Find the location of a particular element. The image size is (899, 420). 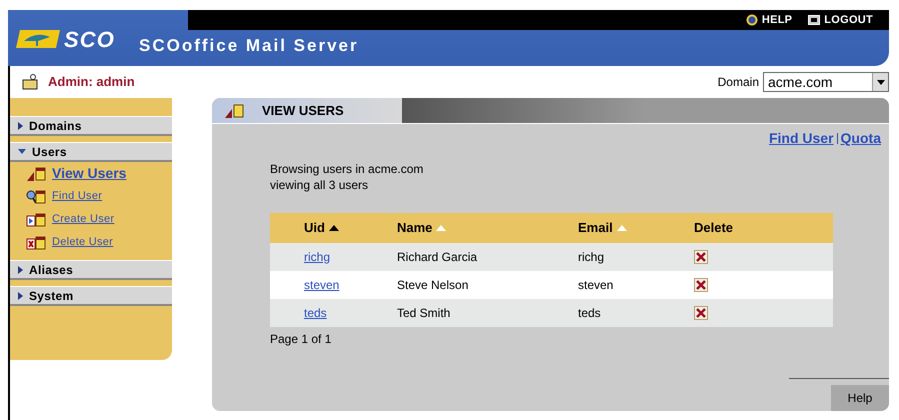

sidebar-section: Aliases is located at coordinates (91, 270).